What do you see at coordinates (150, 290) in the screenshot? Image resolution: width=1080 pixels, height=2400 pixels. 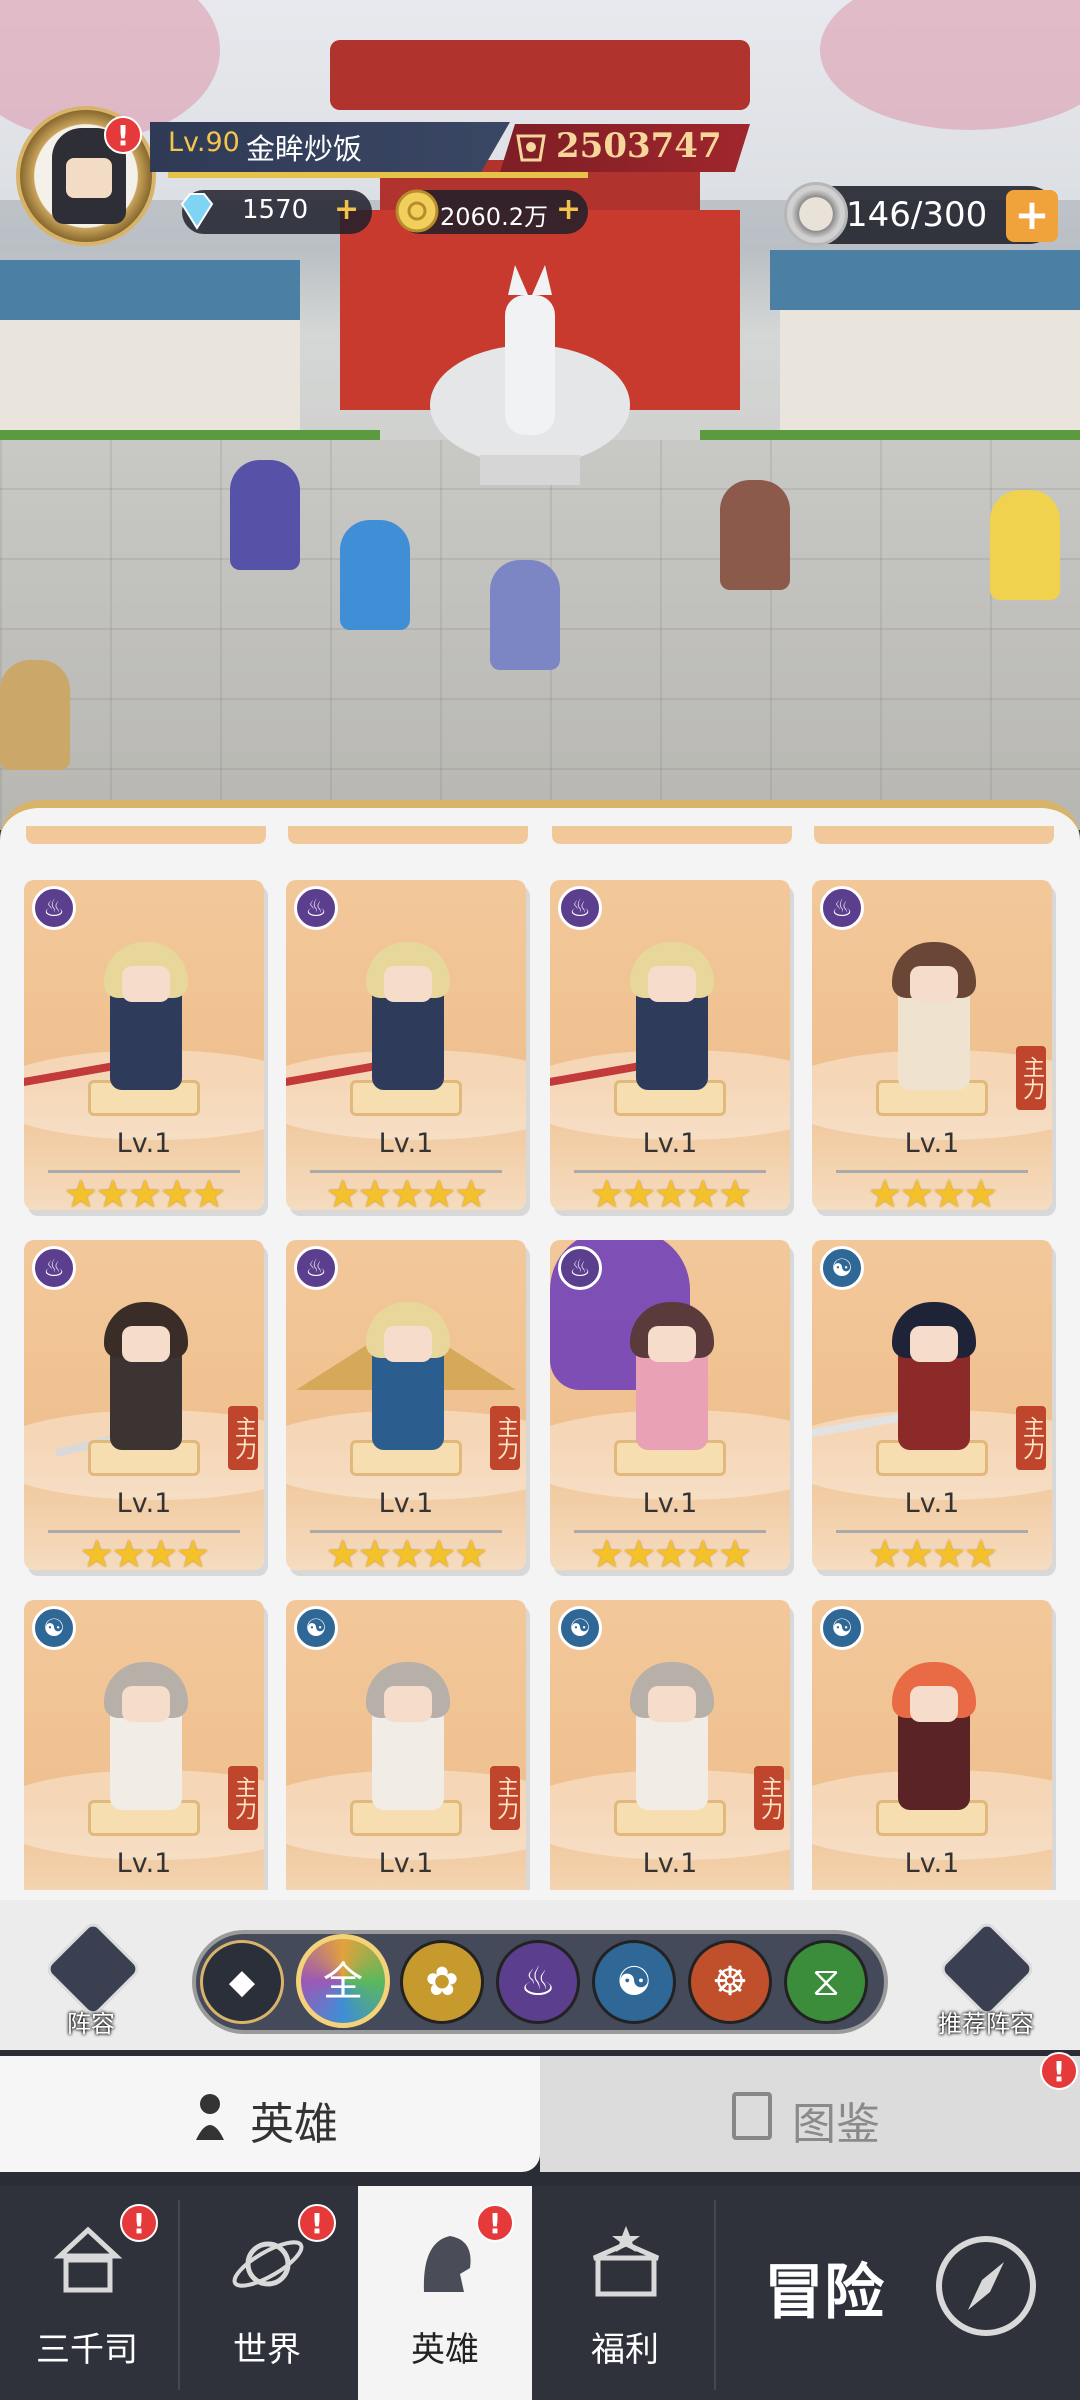 I see `left-building-roof` at bounding box center [150, 290].